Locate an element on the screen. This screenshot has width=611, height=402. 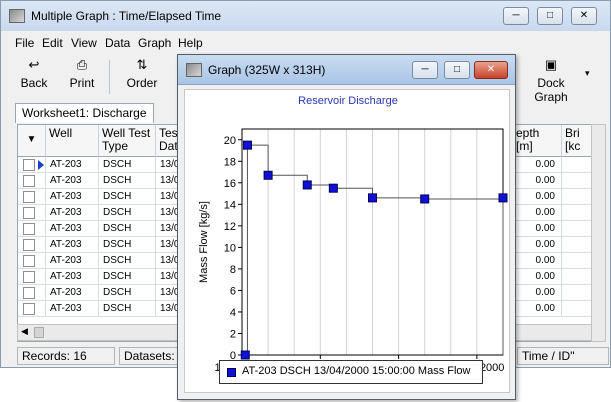
menu-file: File is located at coordinates (24, 43).